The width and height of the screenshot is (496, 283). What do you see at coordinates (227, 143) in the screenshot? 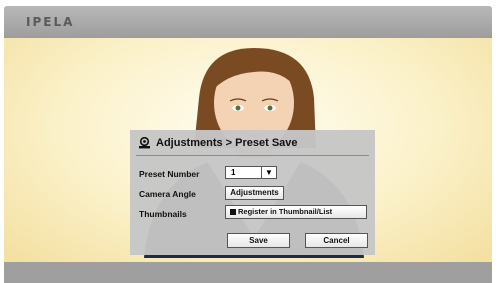
I see `dialog-title-text: Adjustments > Preset Save` at bounding box center [227, 143].